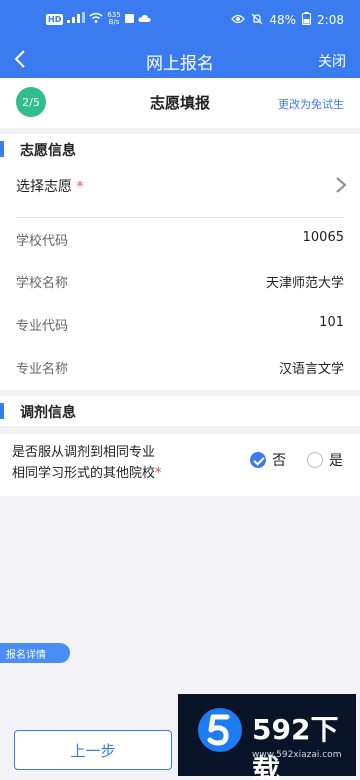  I want to click on volunteer-section-title: 志愿信息, so click(48, 151).